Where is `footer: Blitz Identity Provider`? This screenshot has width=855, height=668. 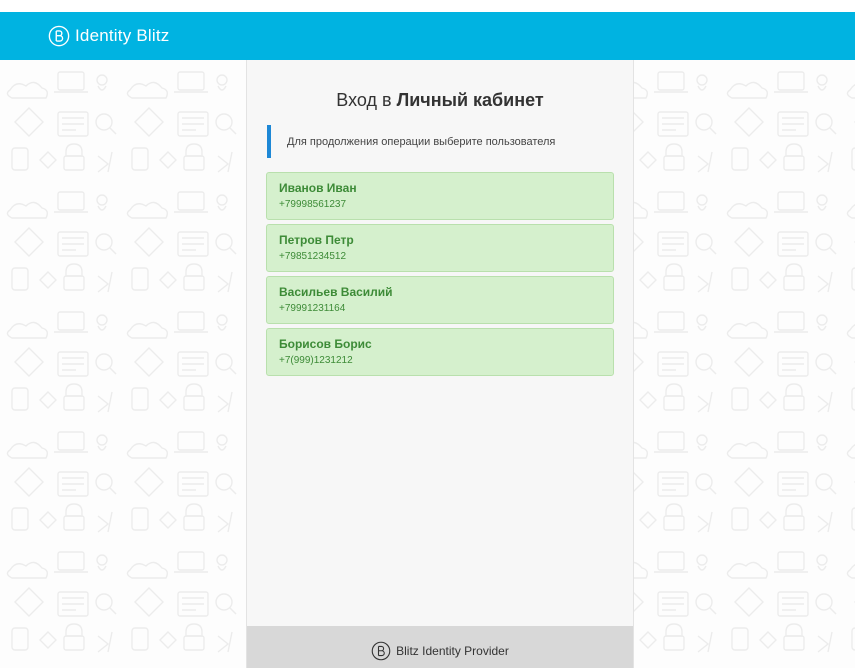 footer: Blitz Identity Provider is located at coordinates (440, 647).